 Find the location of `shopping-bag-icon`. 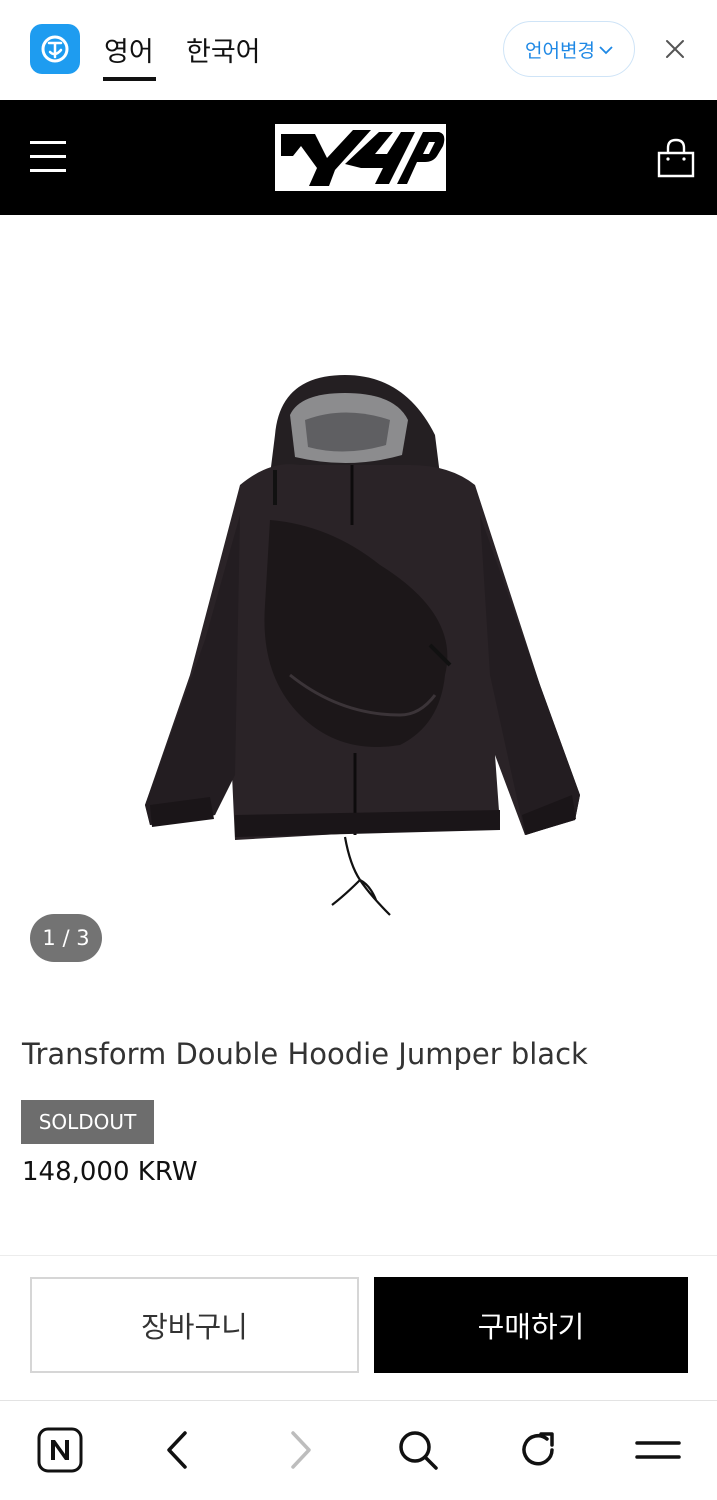

shopping-bag-icon is located at coordinates (676, 158).